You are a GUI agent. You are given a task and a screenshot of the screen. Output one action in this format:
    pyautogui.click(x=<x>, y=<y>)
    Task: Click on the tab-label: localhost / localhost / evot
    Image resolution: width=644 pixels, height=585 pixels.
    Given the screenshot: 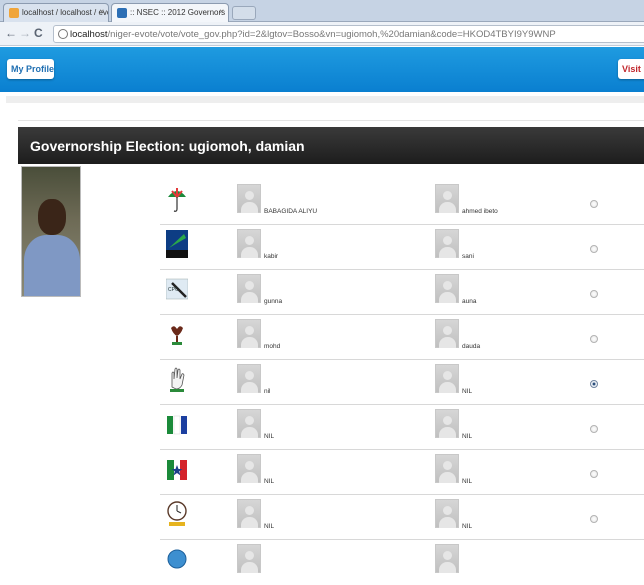 What is the action you would take?
    pyautogui.click(x=65, y=12)
    